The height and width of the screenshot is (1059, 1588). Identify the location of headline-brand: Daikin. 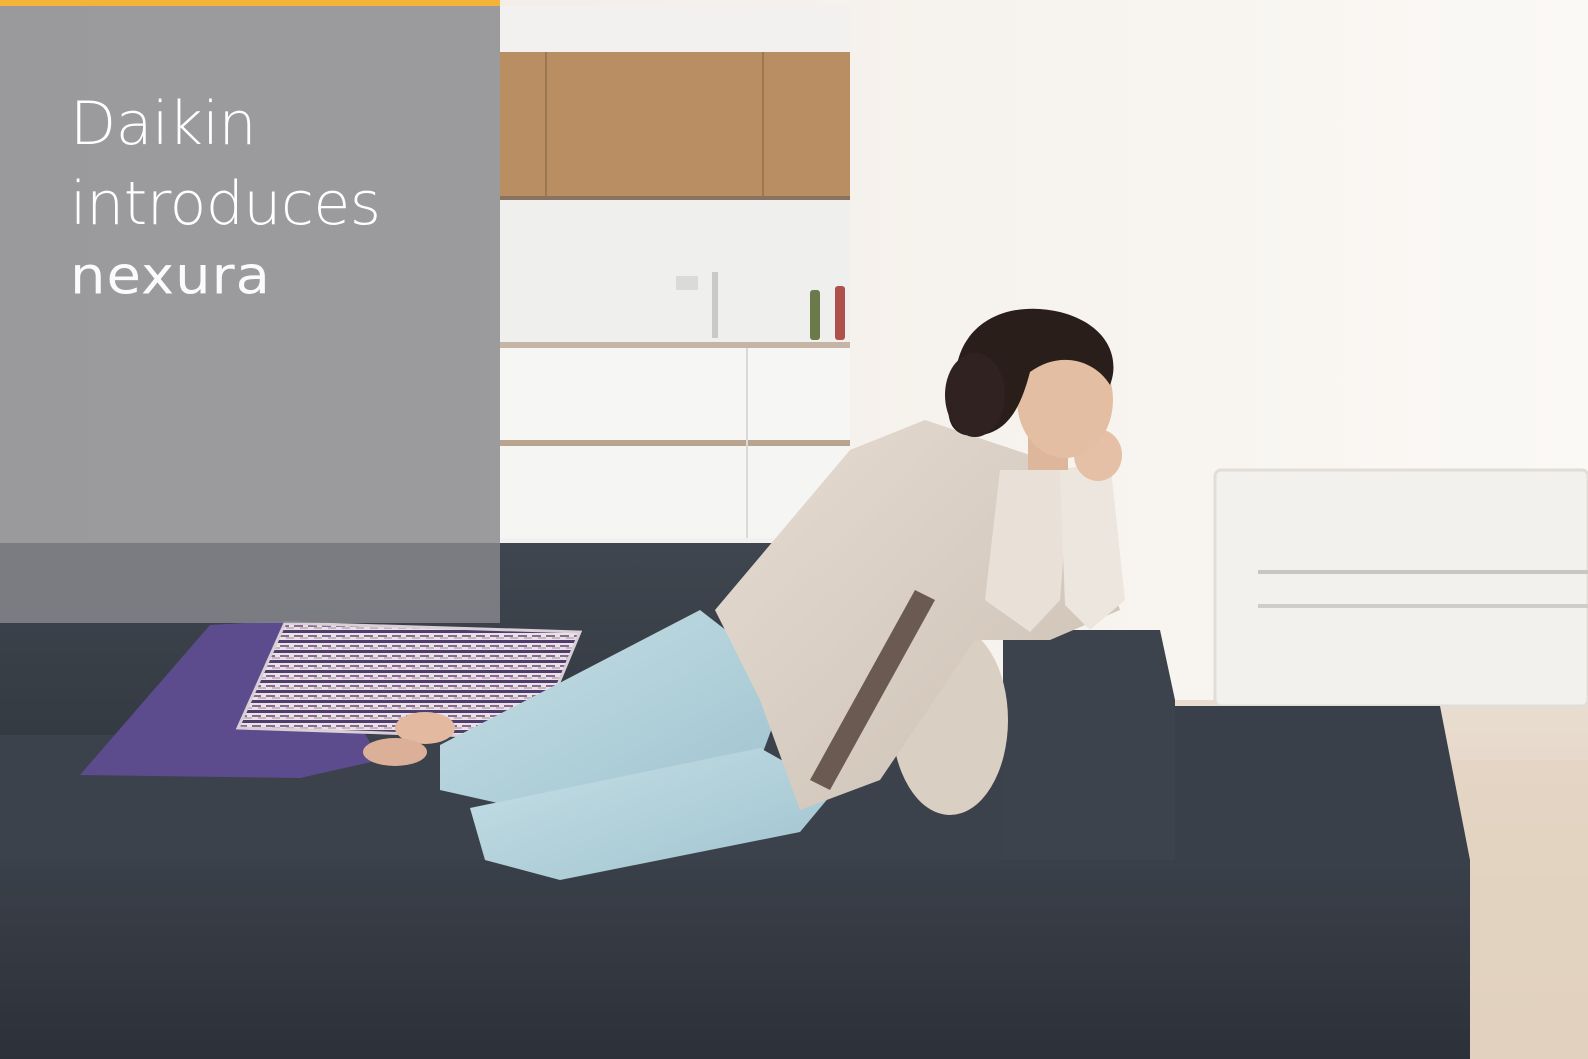
(163, 124).